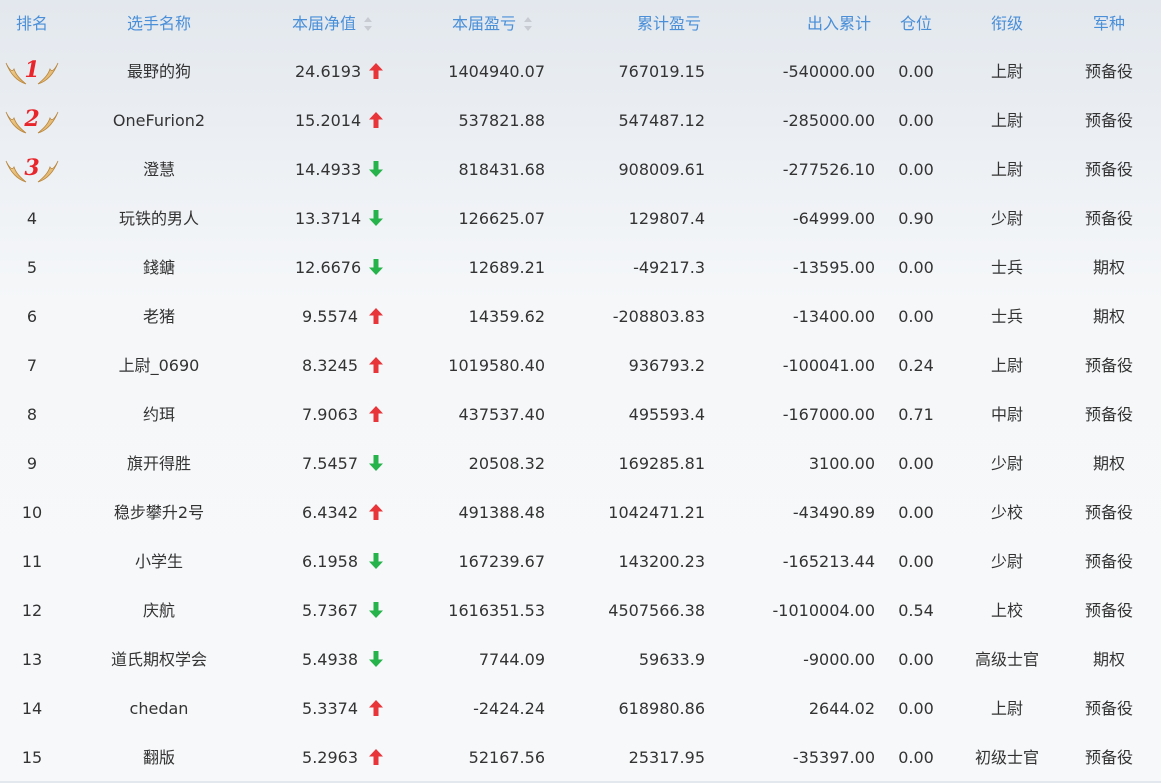 The width and height of the screenshot is (1161, 783). What do you see at coordinates (32, 365) in the screenshot?
I see `rank-number: 7` at bounding box center [32, 365].